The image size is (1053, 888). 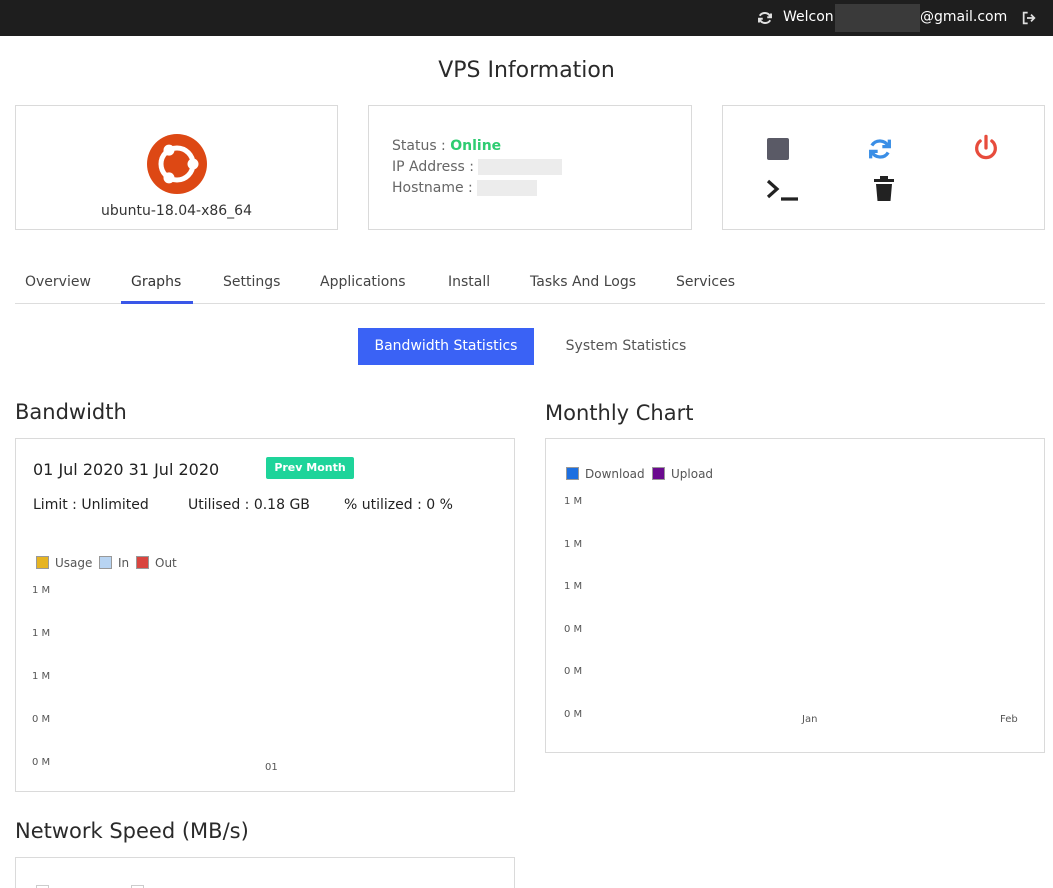 I want to click on status-value: Online, so click(x=476, y=146).